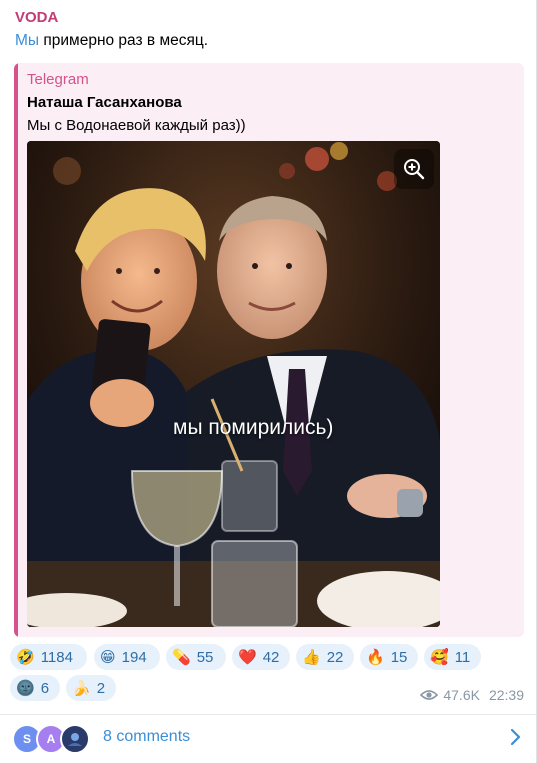  I want to click on zoom-button, so click(414, 169).